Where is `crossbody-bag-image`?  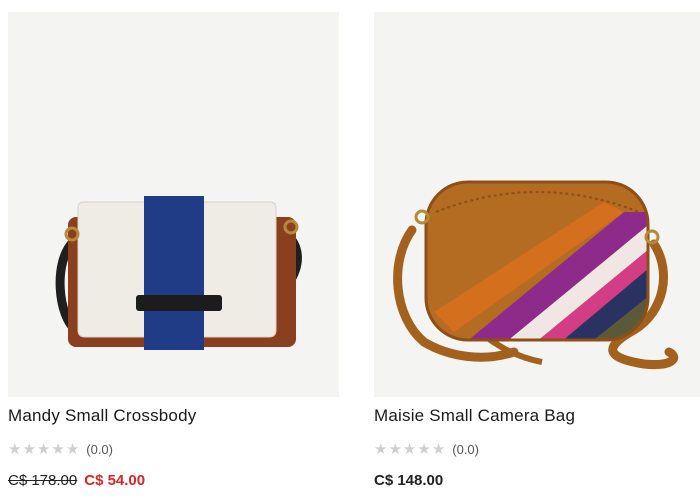 crossbody-bag-image is located at coordinates (178, 273).